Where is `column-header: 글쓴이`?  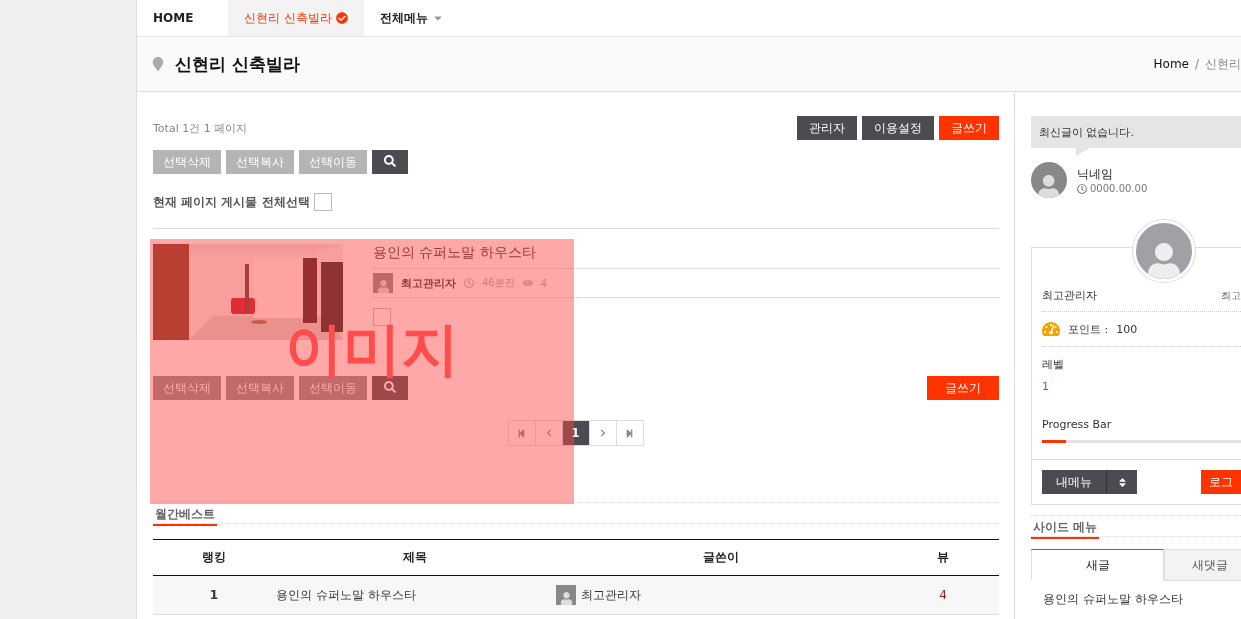
column-header: 글쓴이 is located at coordinates (721, 557).